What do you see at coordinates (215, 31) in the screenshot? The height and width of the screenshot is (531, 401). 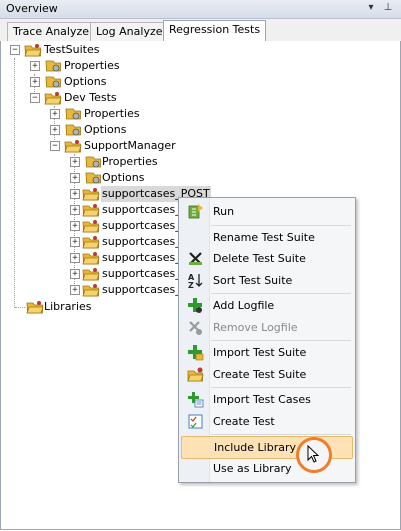 I see `tab-regression-tests: Regression Tests` at bounding box center [215, 31].